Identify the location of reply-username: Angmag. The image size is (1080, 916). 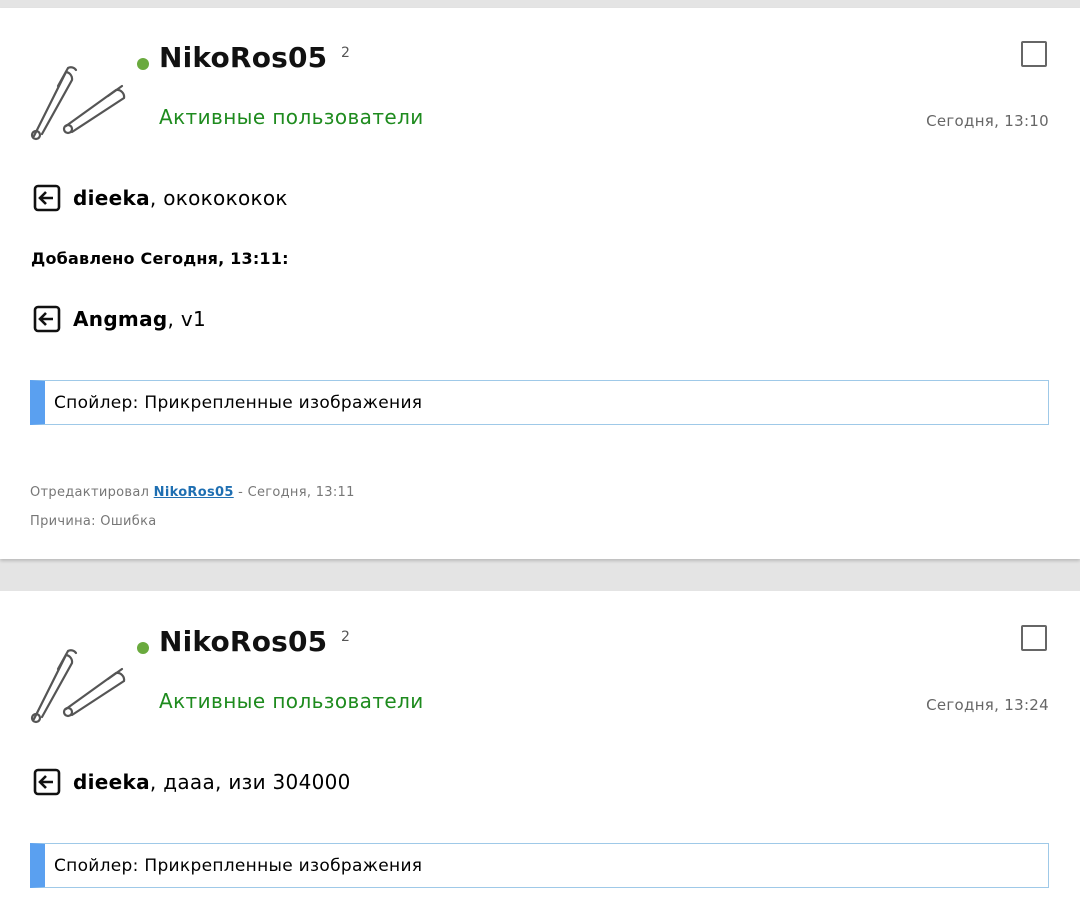
(120, 319).